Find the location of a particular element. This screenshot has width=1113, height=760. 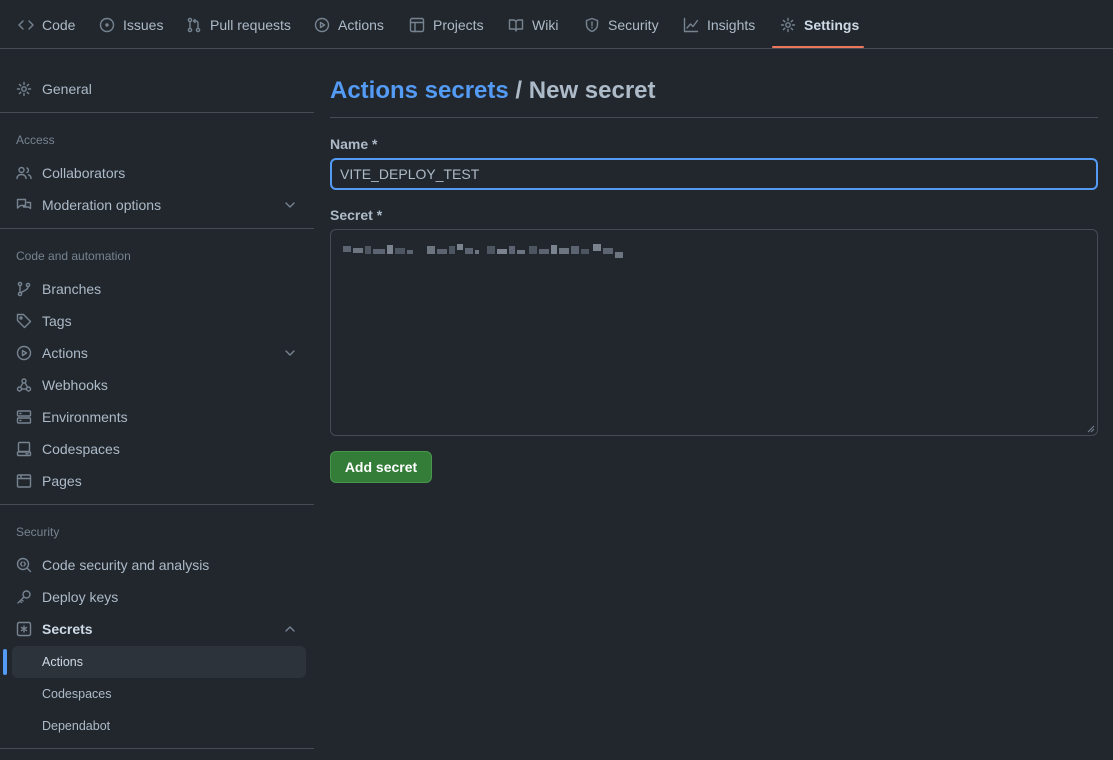

secret-label: Secret * is located at coordinates (356, 215).